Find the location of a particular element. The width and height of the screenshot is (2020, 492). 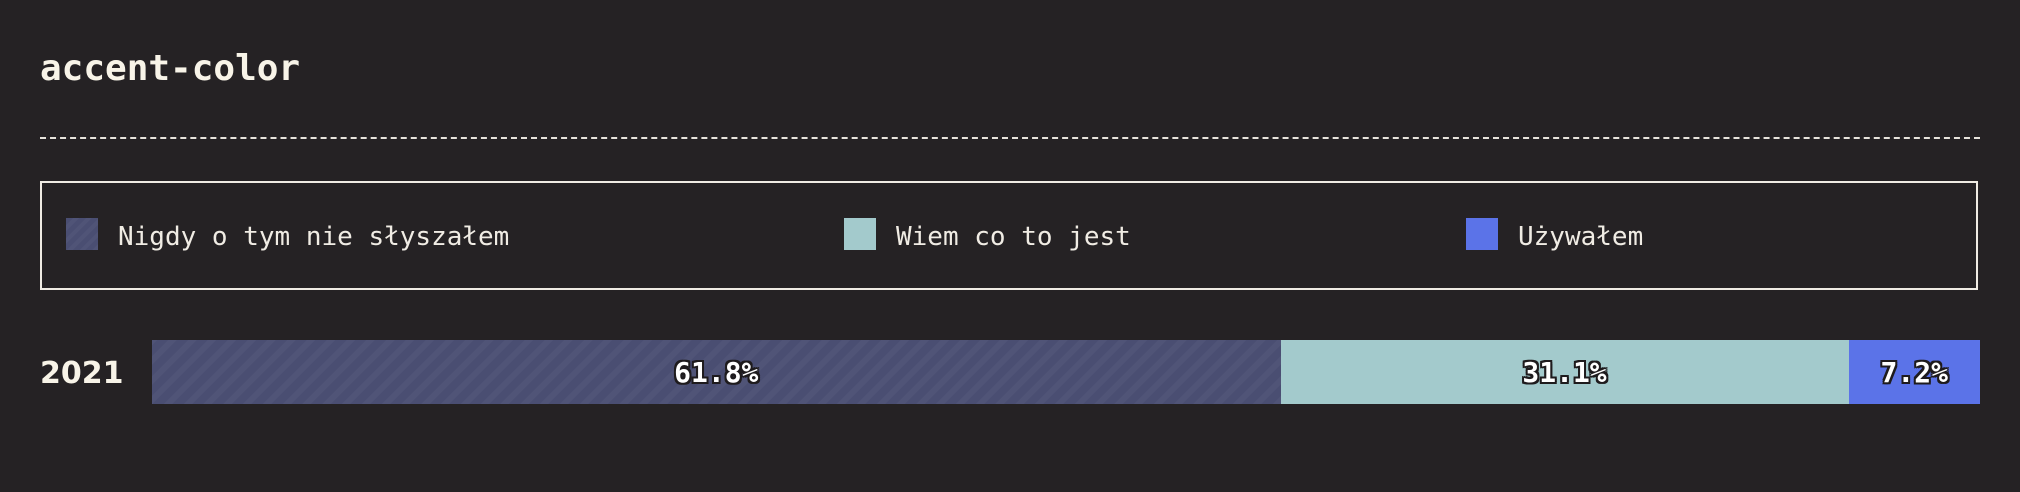

legend-swatch-used is located at coordinates (1482, 234).